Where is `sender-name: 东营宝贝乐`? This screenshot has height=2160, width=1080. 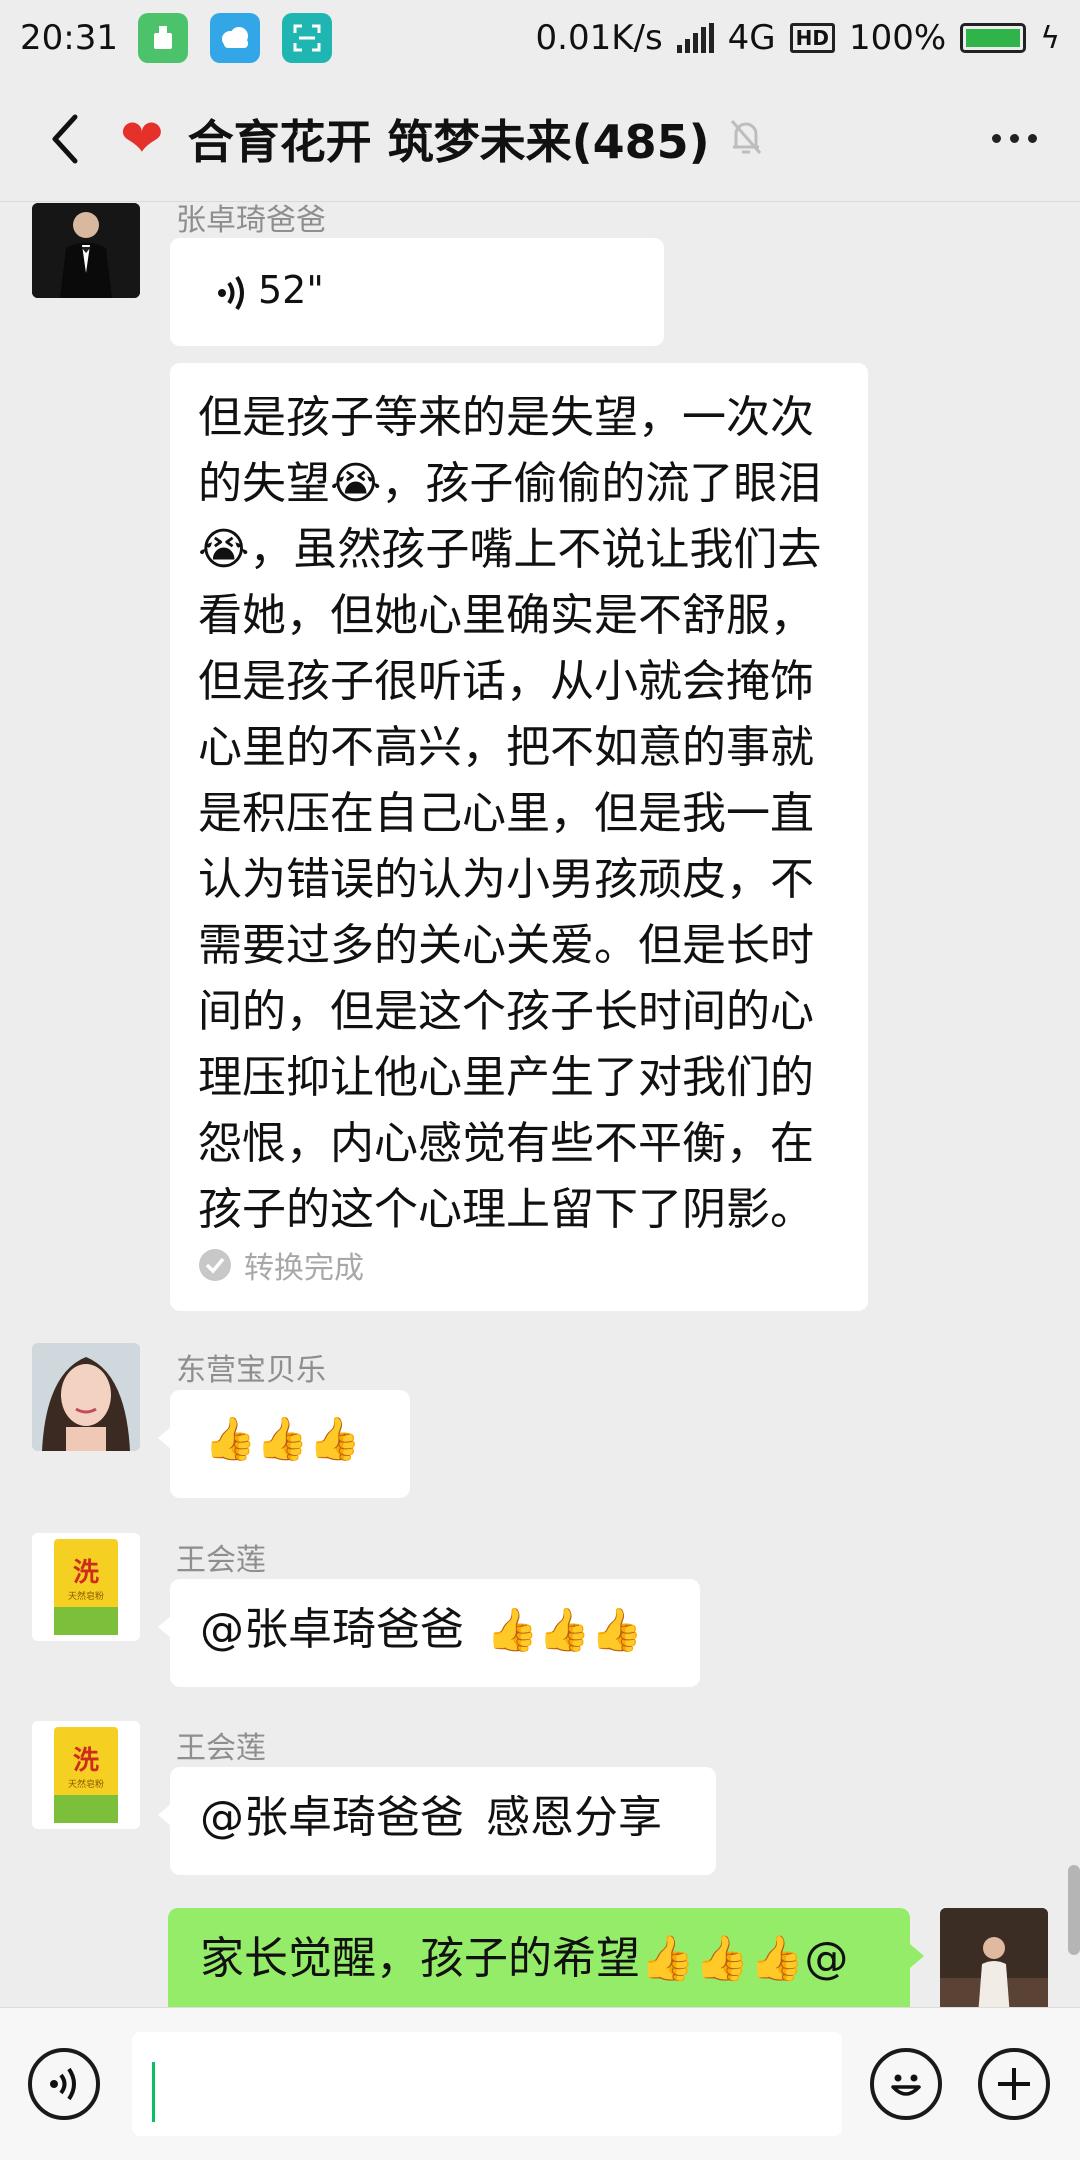
sender-name: 东营宝贝乐 is located at coordinates (251, 1370).